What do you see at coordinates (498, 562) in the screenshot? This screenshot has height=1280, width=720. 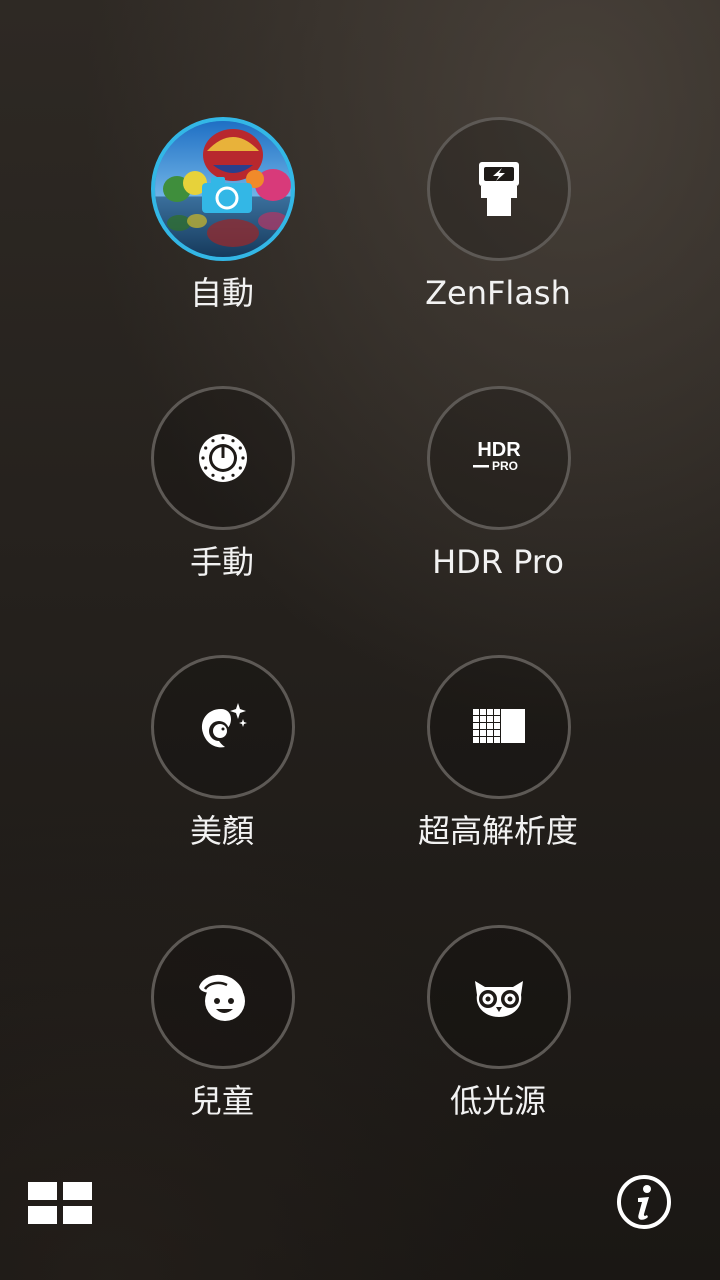 I see `mode-hdr-pro-label: HDR Pro` at bounding box center [498, 562].